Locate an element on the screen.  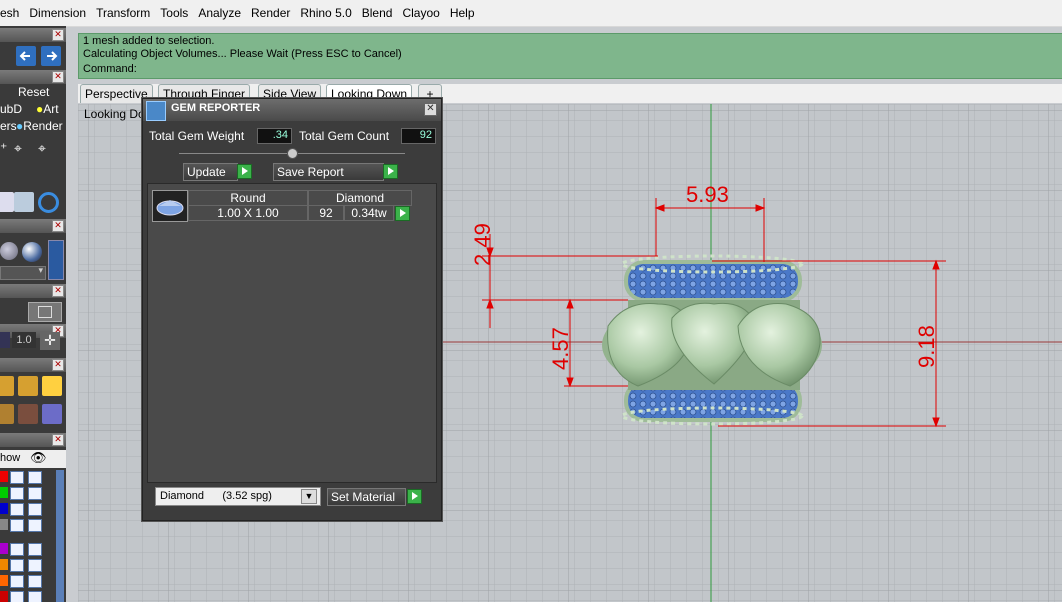
menu-help: Help is located at coordinates (462, 13).